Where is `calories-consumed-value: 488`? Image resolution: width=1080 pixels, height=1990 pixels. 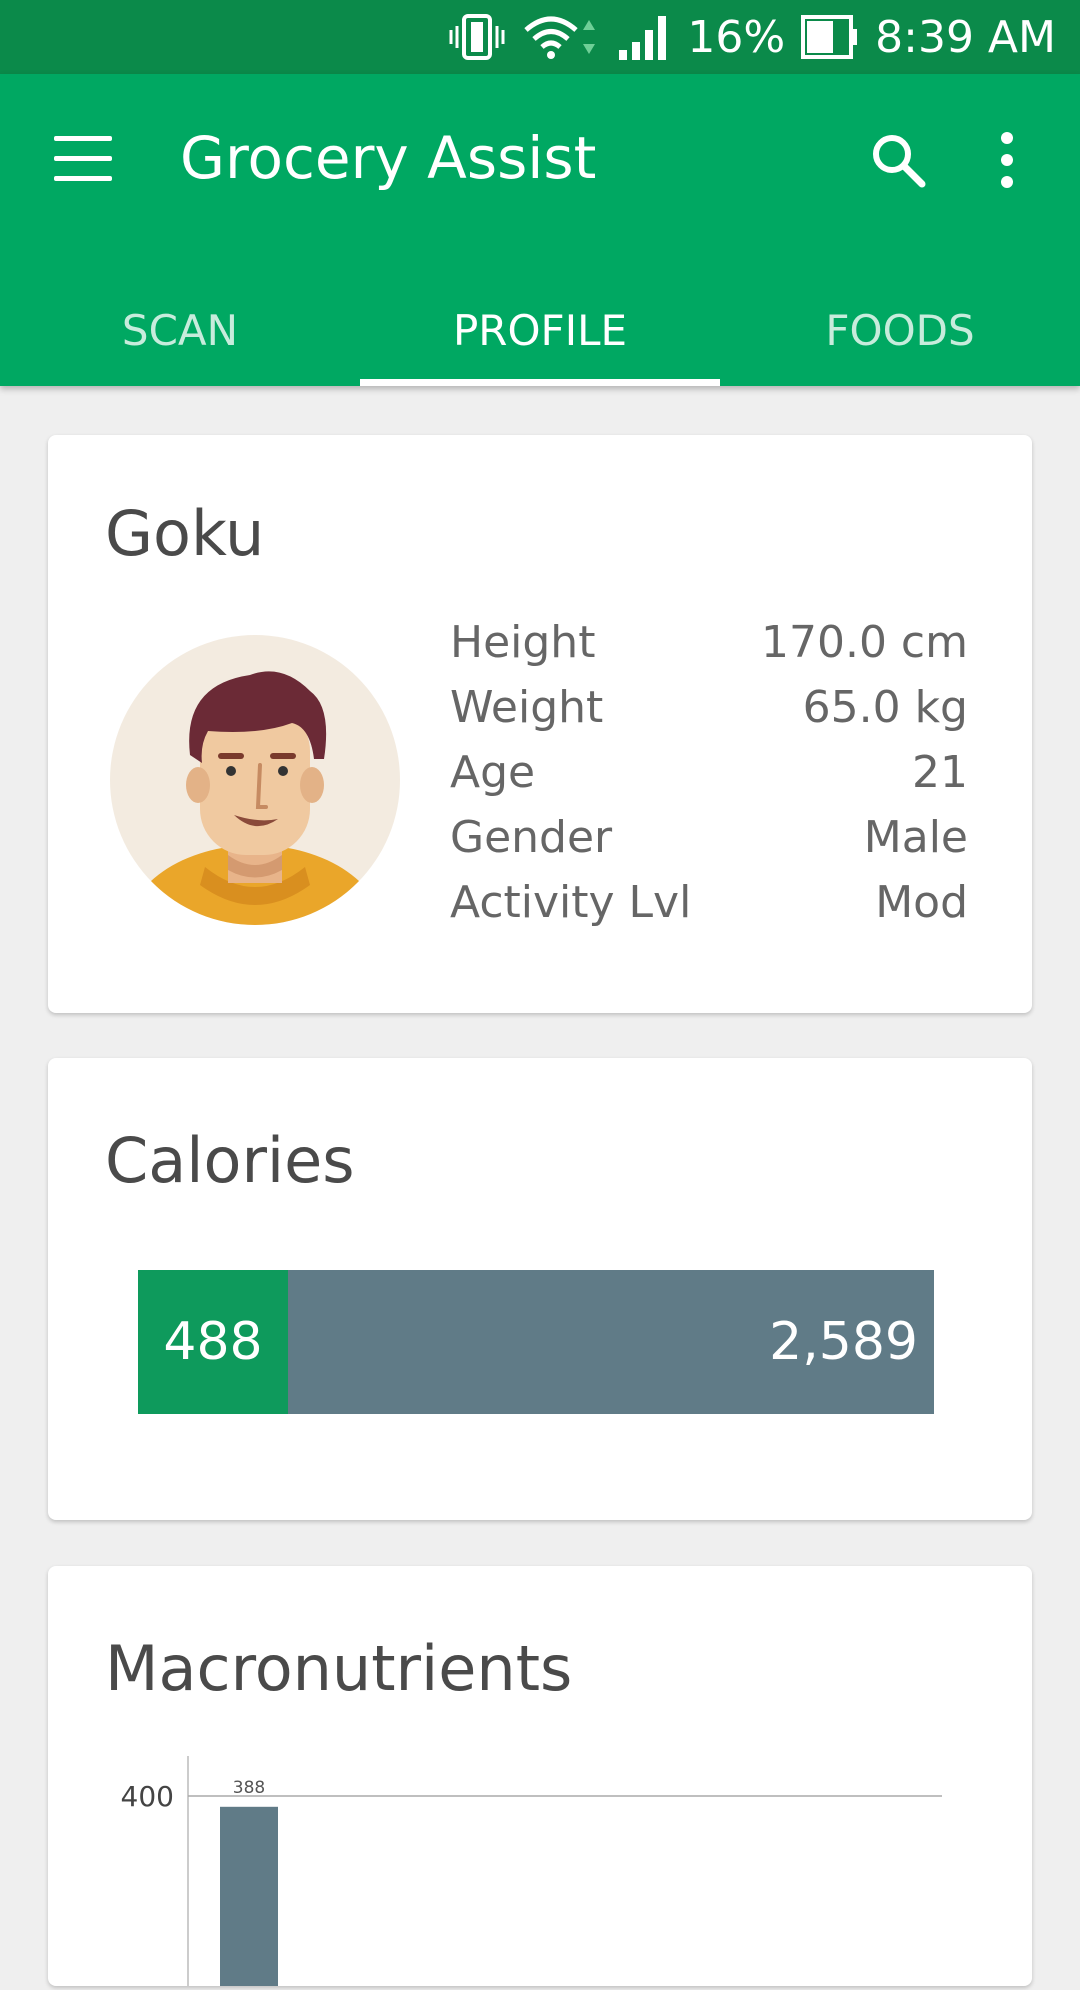
calories-consumed-value: 488 is located at coordinates (213, 1342).